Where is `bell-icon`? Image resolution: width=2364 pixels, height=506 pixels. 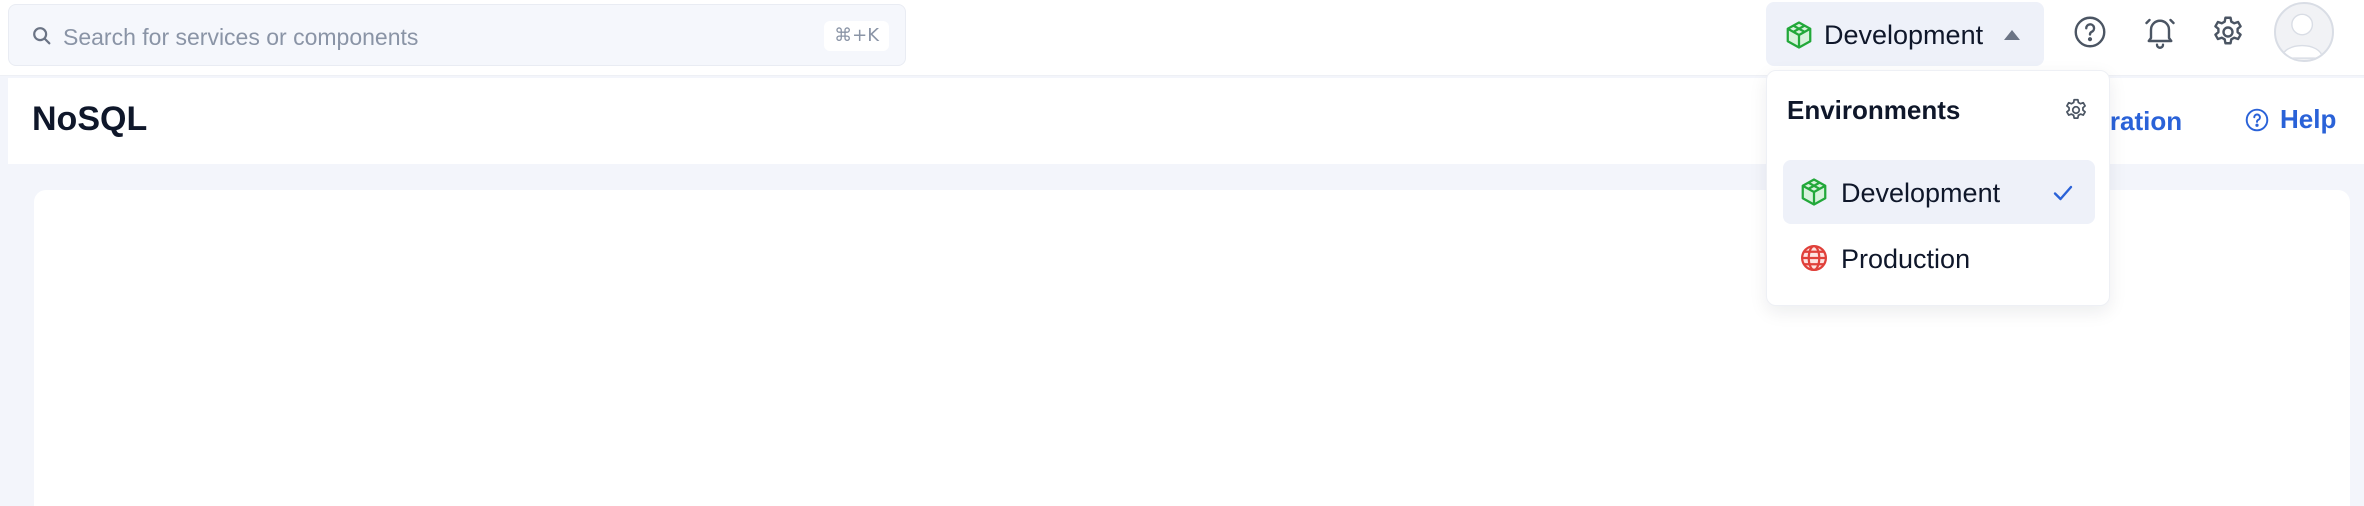 bell-icon is located at coordinates (2160, 32).